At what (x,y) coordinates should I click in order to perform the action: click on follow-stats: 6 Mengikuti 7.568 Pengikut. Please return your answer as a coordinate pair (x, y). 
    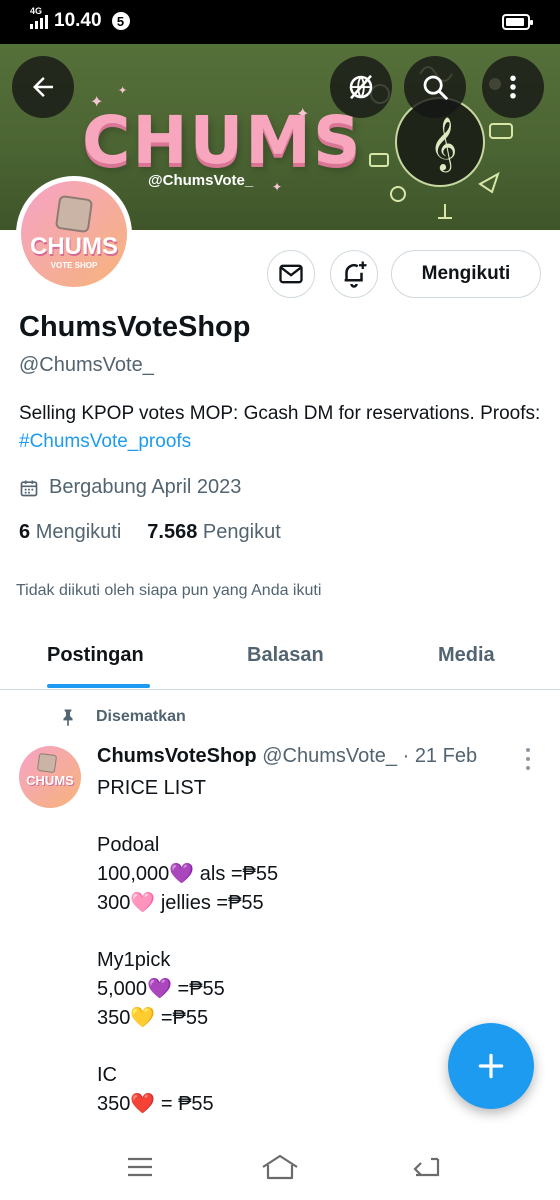
    Looking at the image, I should click on (150, 532).